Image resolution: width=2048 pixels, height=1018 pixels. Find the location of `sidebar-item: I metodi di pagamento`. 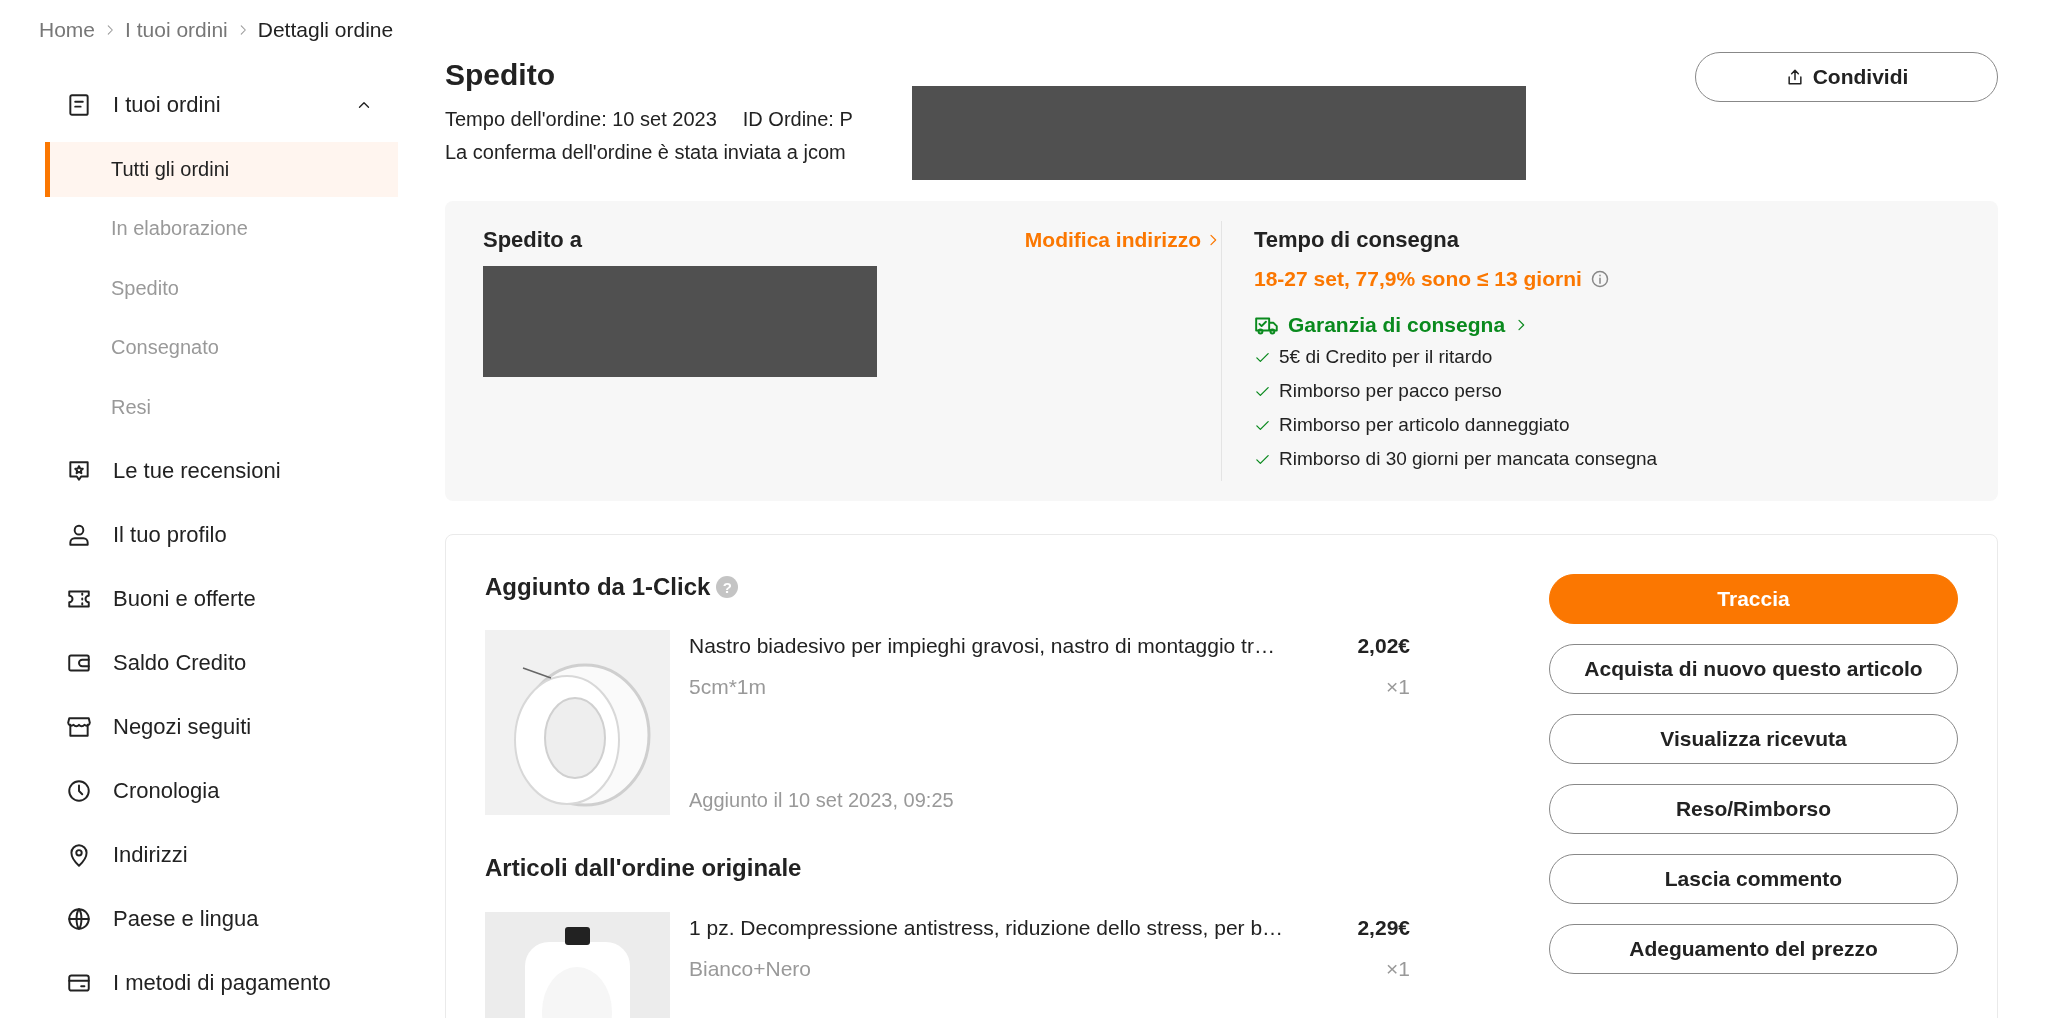

sidebar-item: I metodi di pagamento is located at coordinates (221, 983).